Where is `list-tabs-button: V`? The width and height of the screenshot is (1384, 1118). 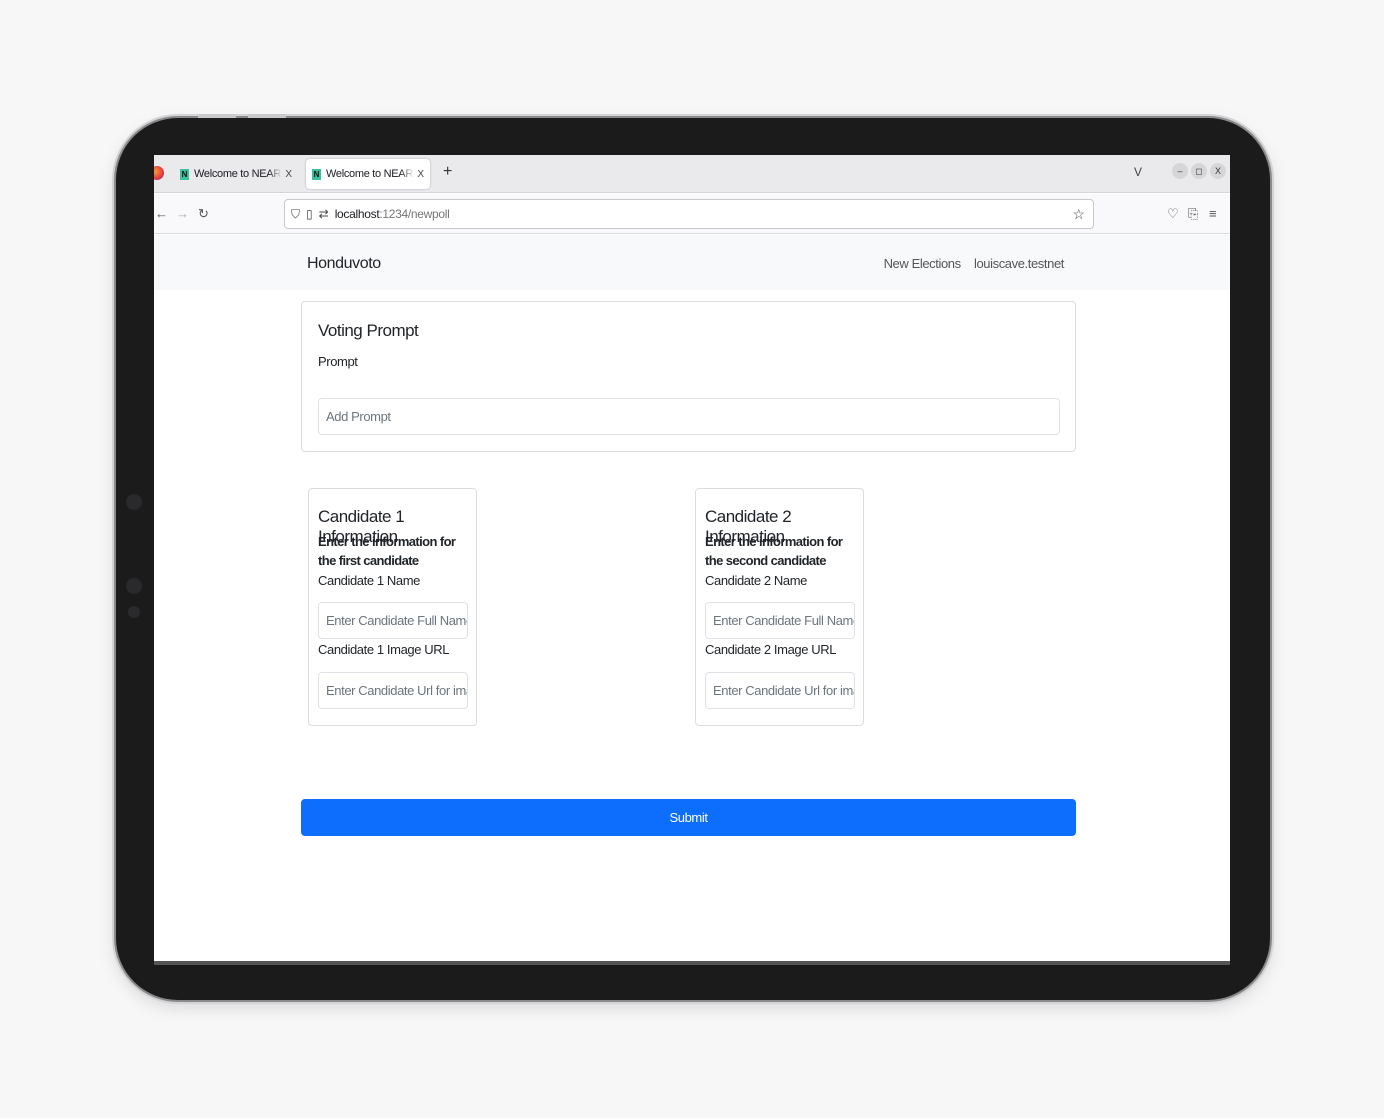
list-tabs-button: V is located at coordinates (1138, 172).